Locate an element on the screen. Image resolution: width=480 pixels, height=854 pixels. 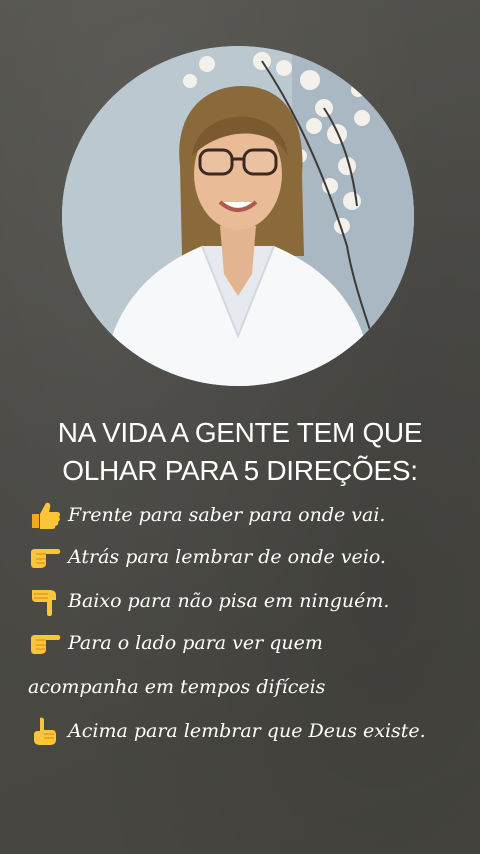
hand-pointing-up-icon is located at coordinates (45, 731).